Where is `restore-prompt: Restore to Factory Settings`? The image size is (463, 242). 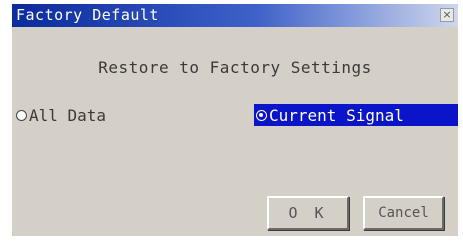 restore-prompt: Restore to Factory Settings is located at coordinates (235, 67).